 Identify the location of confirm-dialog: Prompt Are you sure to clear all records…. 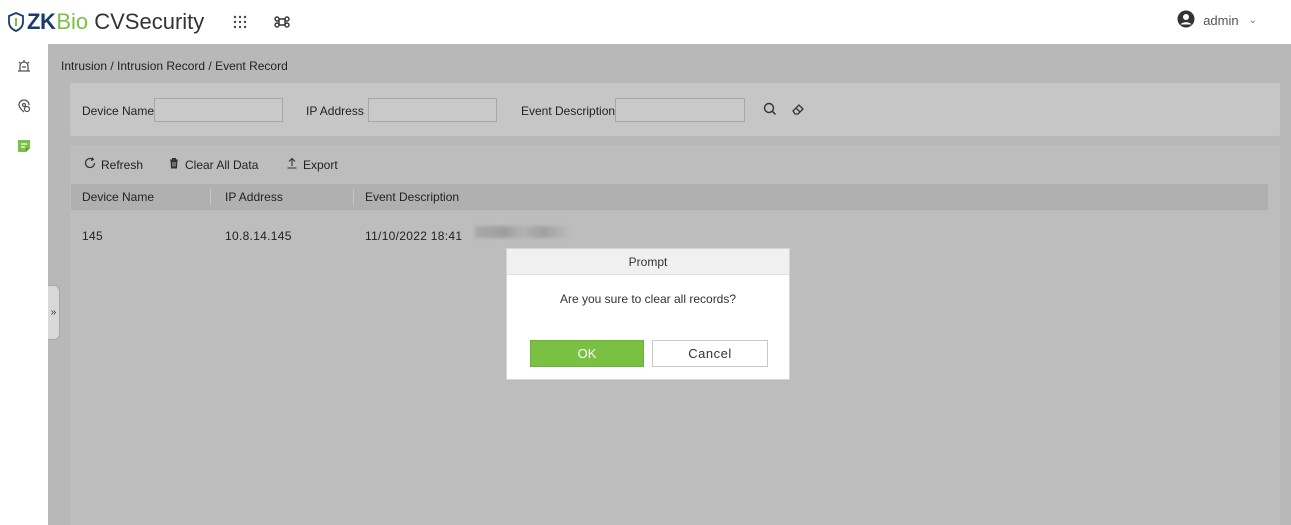
(648, 314).